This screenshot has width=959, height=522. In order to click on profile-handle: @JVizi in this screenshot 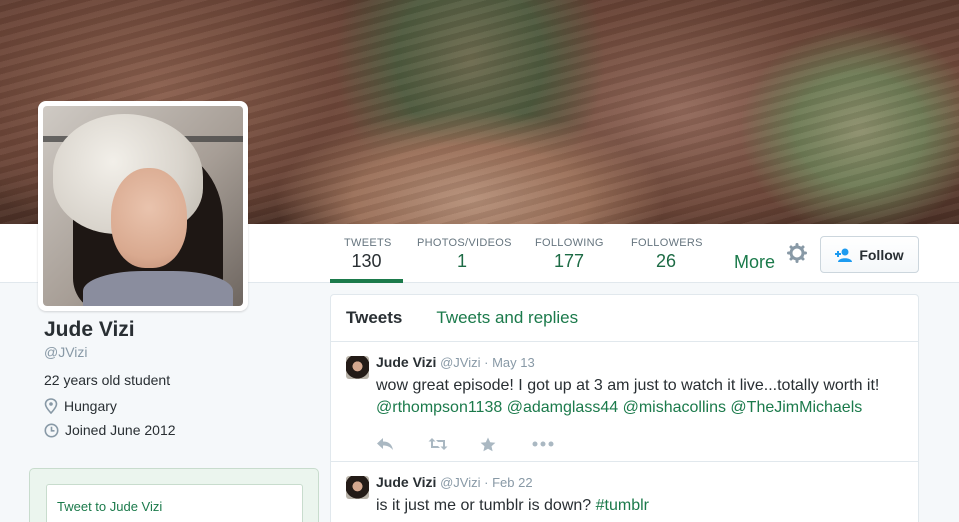, I will do `click(179, 352)`.